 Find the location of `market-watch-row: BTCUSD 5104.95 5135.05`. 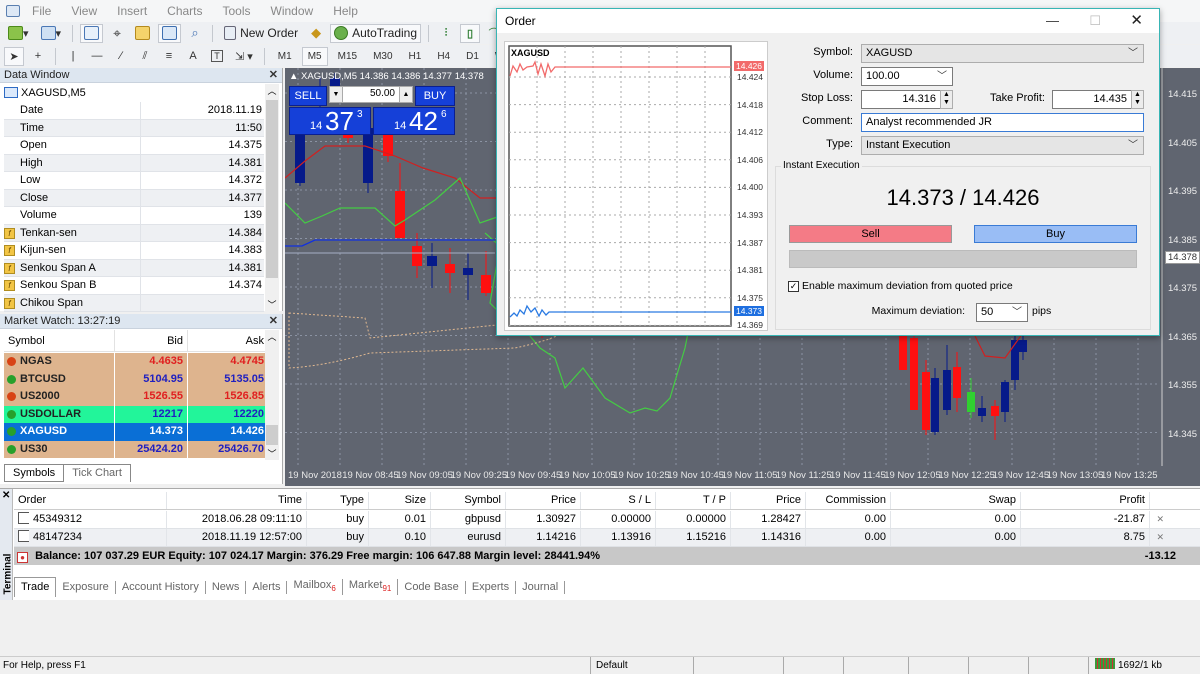

market-watch-row: BTCUSD 5104.95 5135.05 is located at coordinates (135, 379).